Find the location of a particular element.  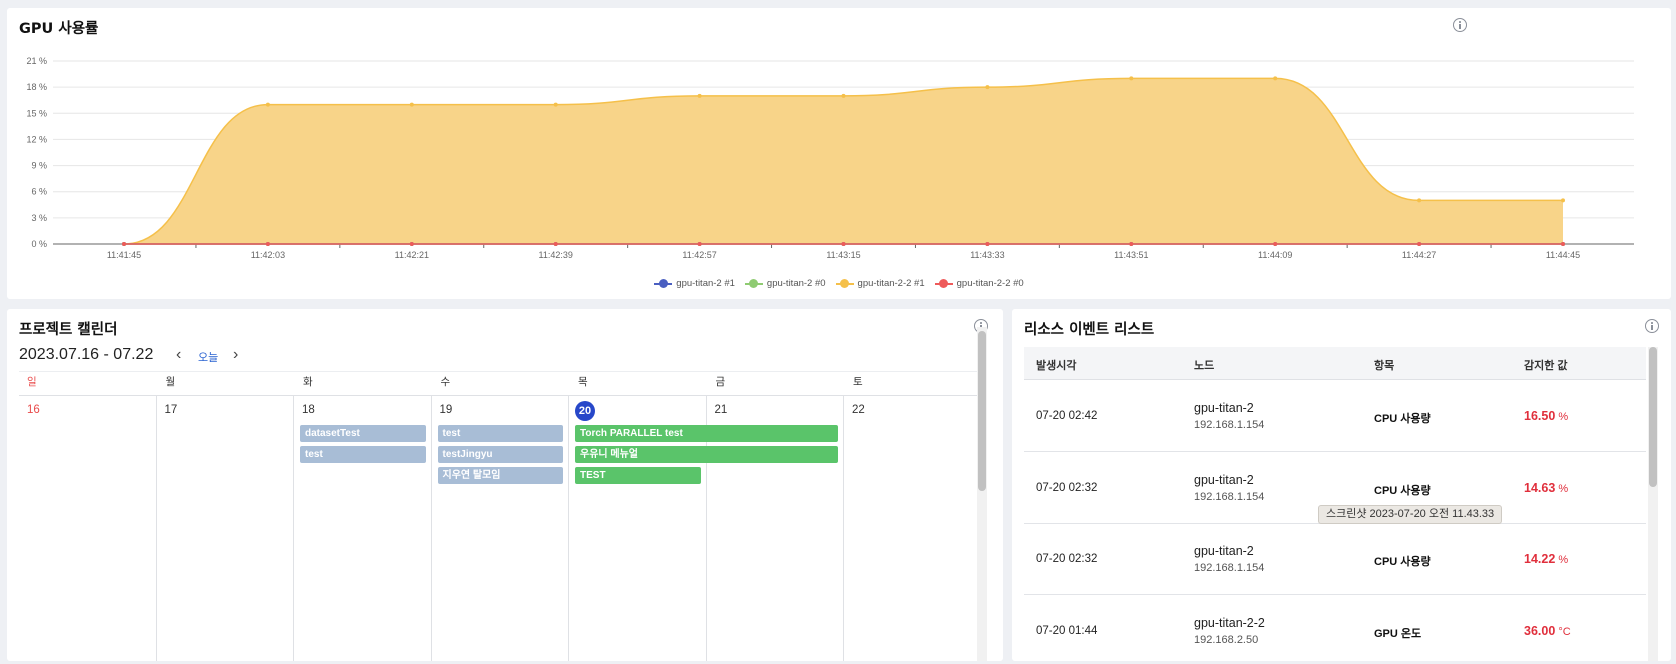

events-panel-title: 리소스 이벤트 리스트 is located at coordinates (1089, 330).